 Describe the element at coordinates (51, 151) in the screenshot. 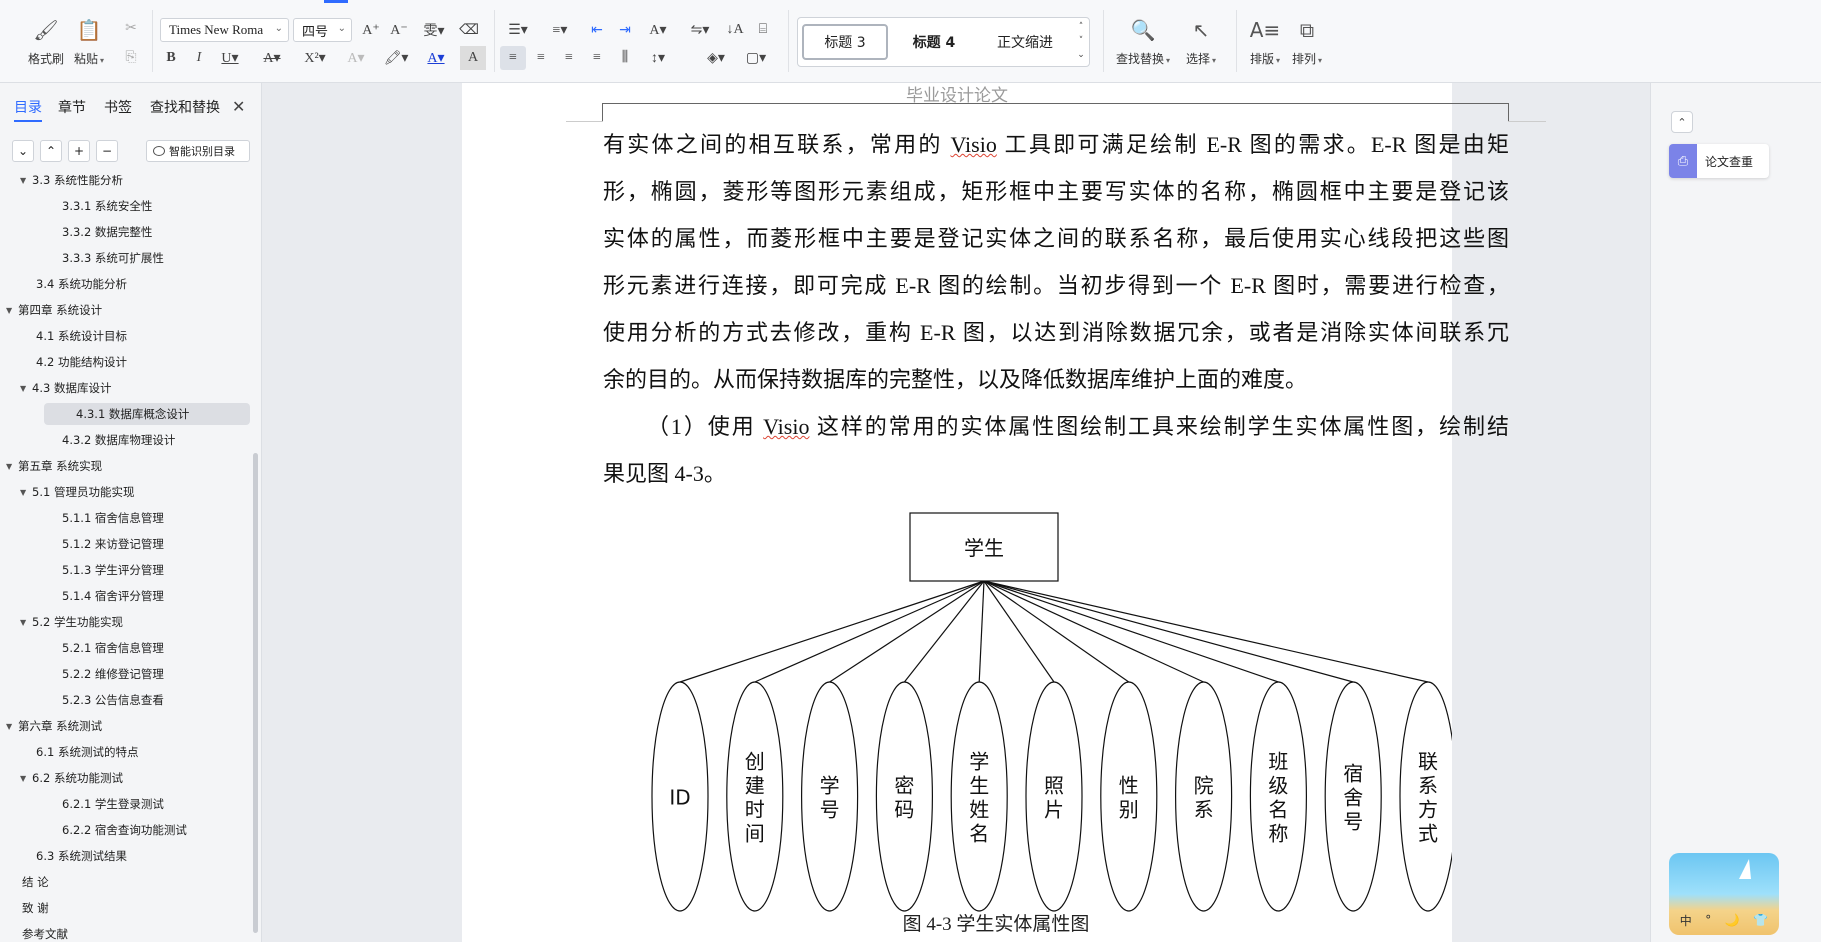

I see `move-up-button: ⌃` at that location.